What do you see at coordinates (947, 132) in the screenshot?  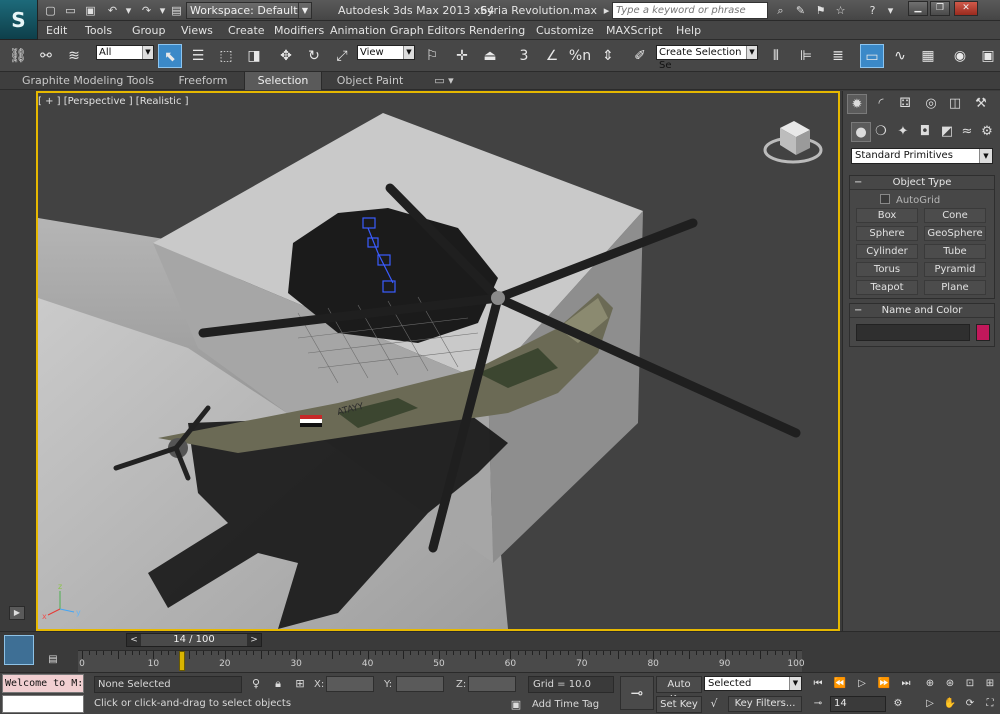 I see `helpers-icon: ◩` at bounding box center [947, 132].